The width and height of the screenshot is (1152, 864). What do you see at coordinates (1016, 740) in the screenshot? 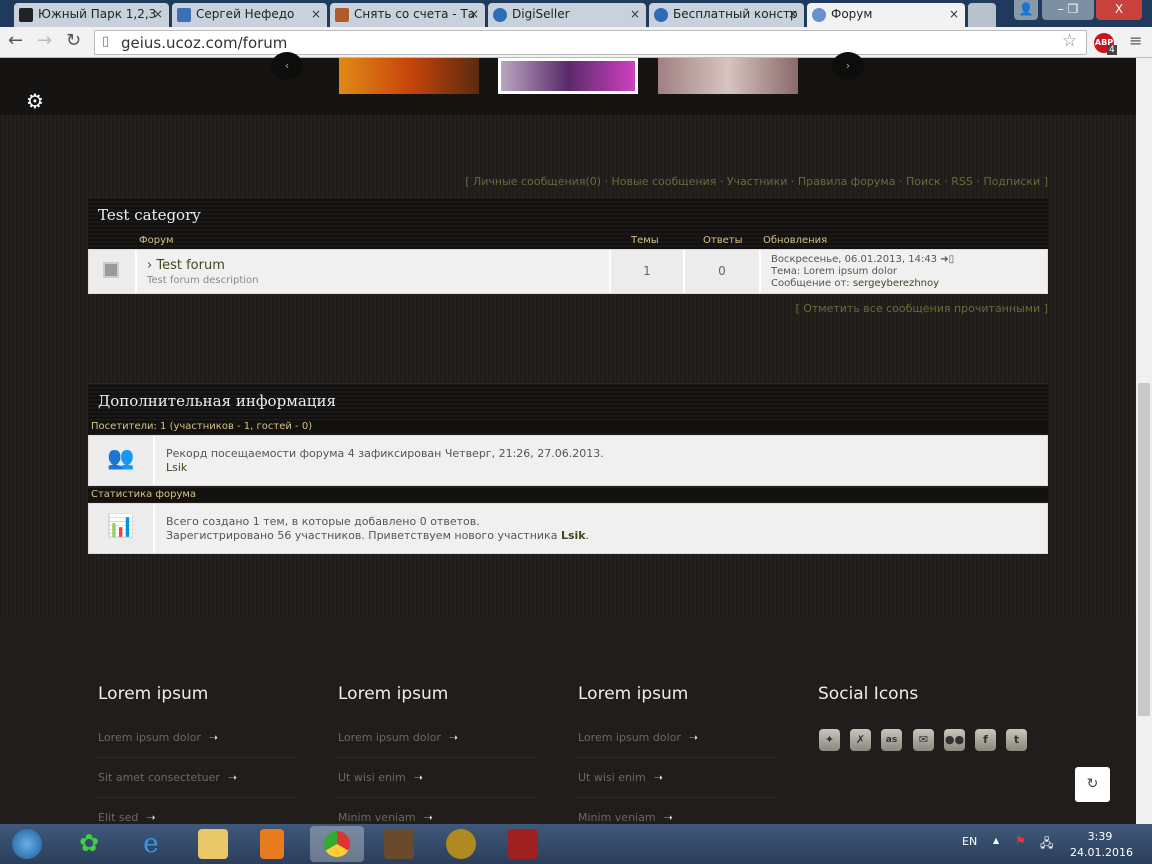
I see `twitter-icon: t` at bounding box center [1016, 740].